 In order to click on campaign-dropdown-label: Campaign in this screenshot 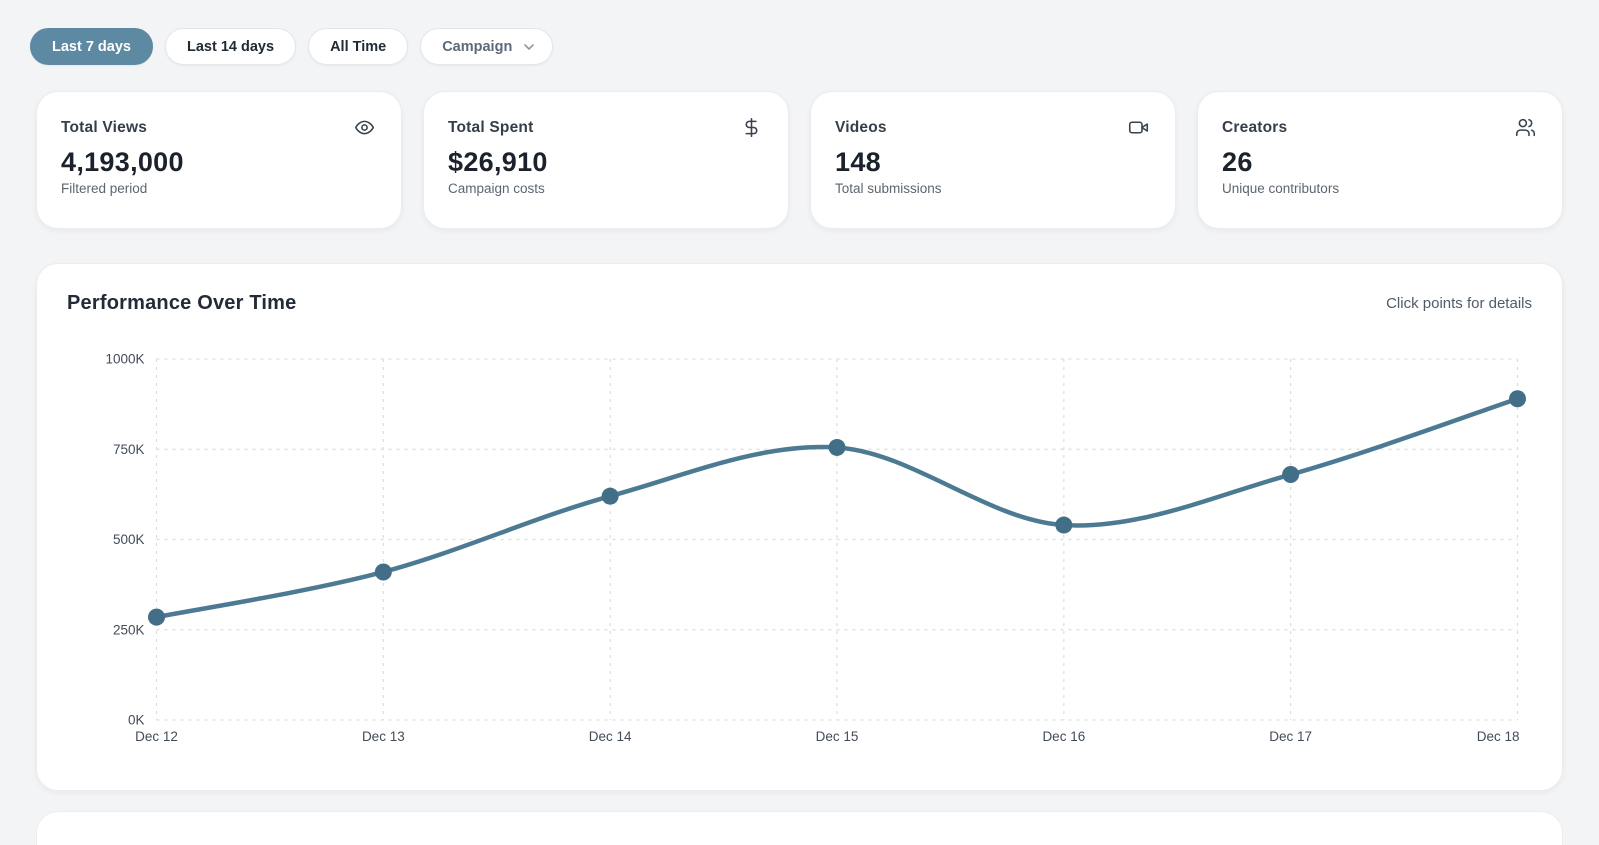, I will do `click(477, 46)`.